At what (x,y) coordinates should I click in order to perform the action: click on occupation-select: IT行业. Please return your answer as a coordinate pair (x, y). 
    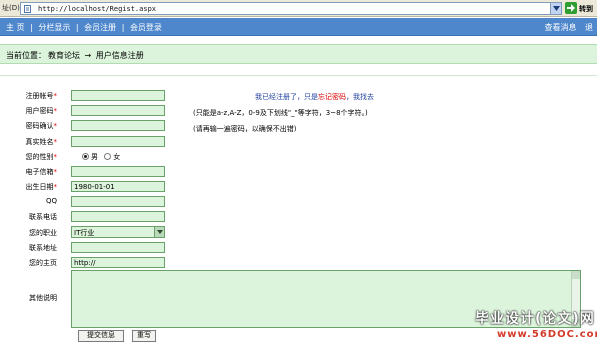
    Looking at the image, I should click on (118, 232).